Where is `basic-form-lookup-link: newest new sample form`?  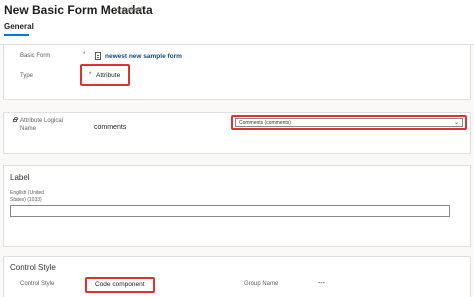
basic-form-lookup-link: newest new sample form is located at coordinates (143, 56).